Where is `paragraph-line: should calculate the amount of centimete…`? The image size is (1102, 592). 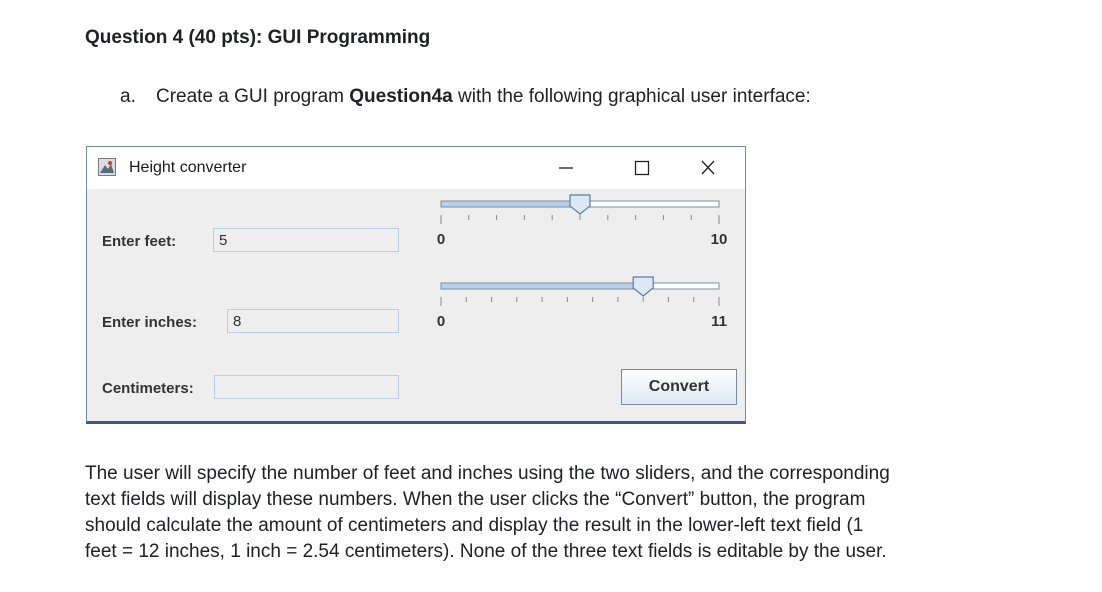
paragraph-line: should calculate the amount of centimete… is located at coordinates (474, 525).